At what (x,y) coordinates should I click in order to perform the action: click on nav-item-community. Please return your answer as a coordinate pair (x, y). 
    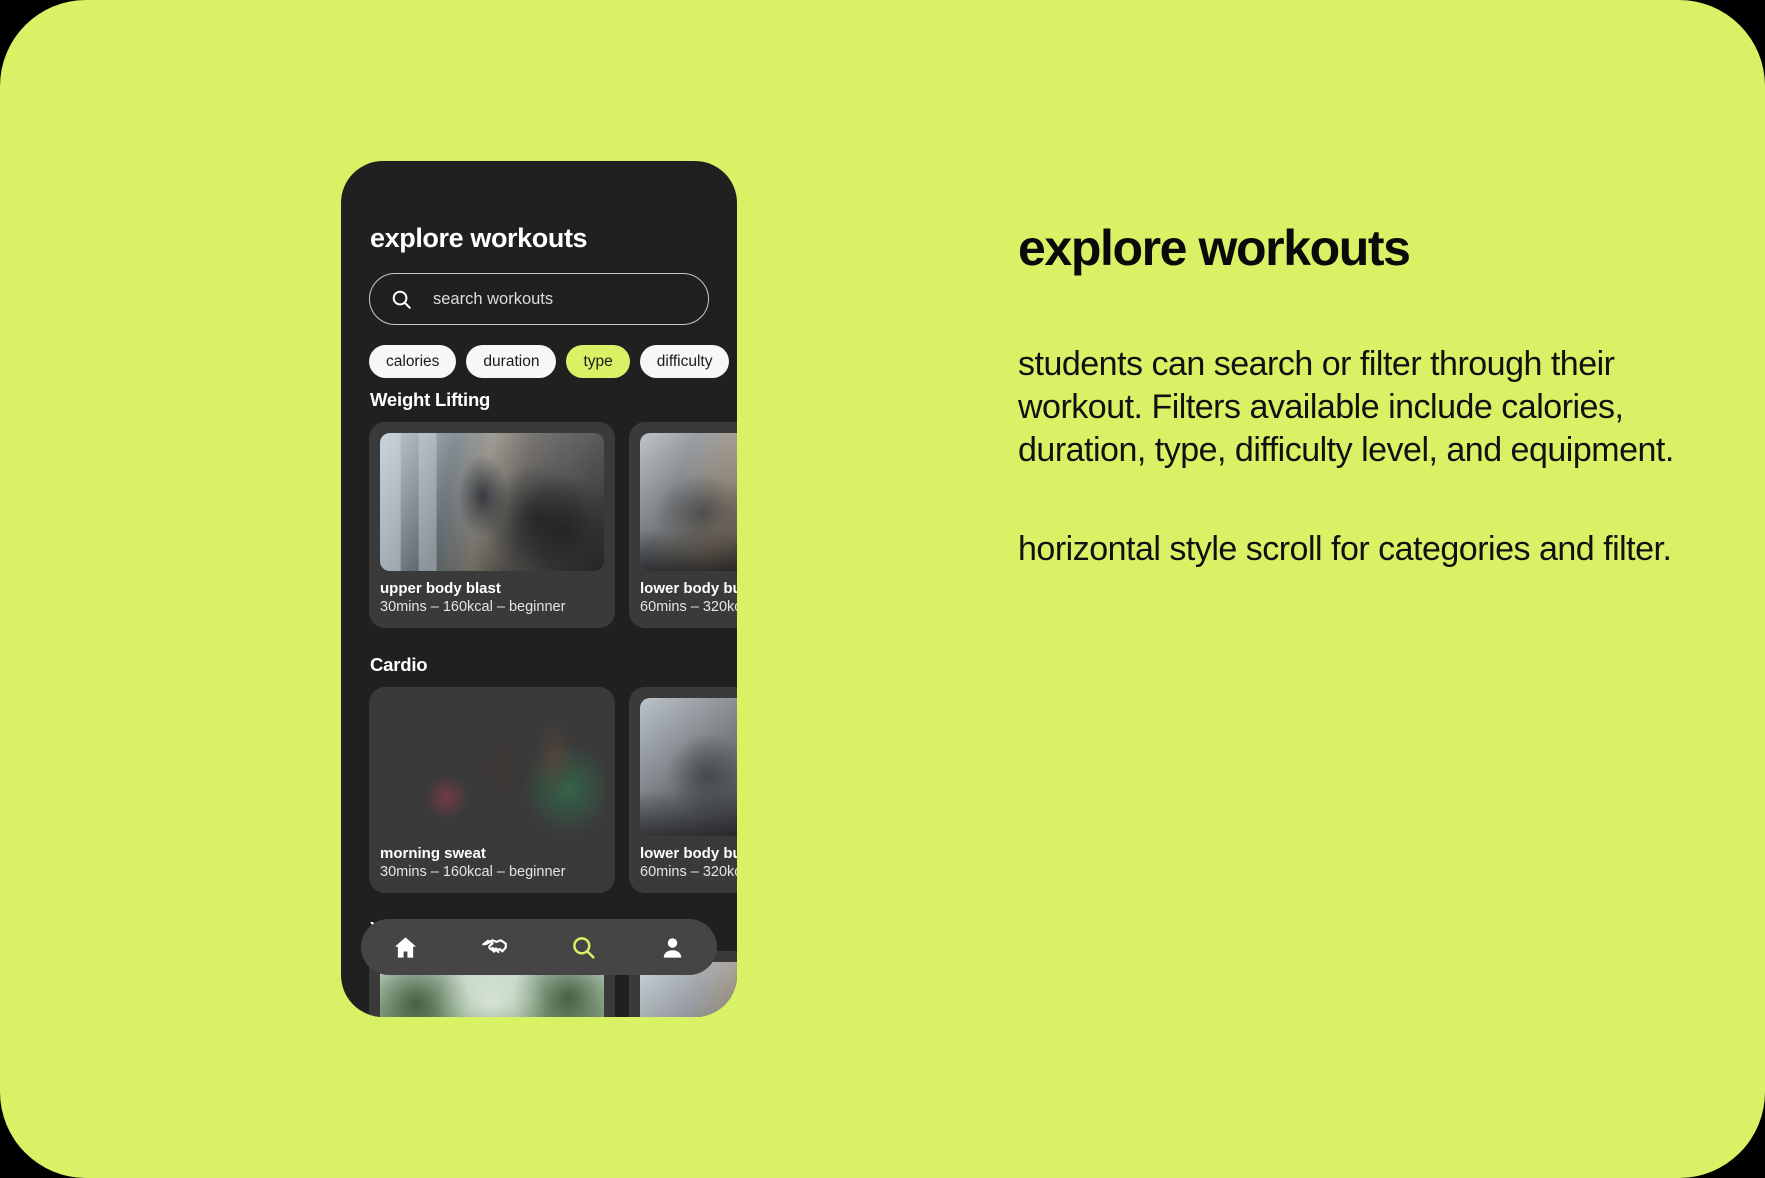
    Looking at the image, I should click on (494, 947).